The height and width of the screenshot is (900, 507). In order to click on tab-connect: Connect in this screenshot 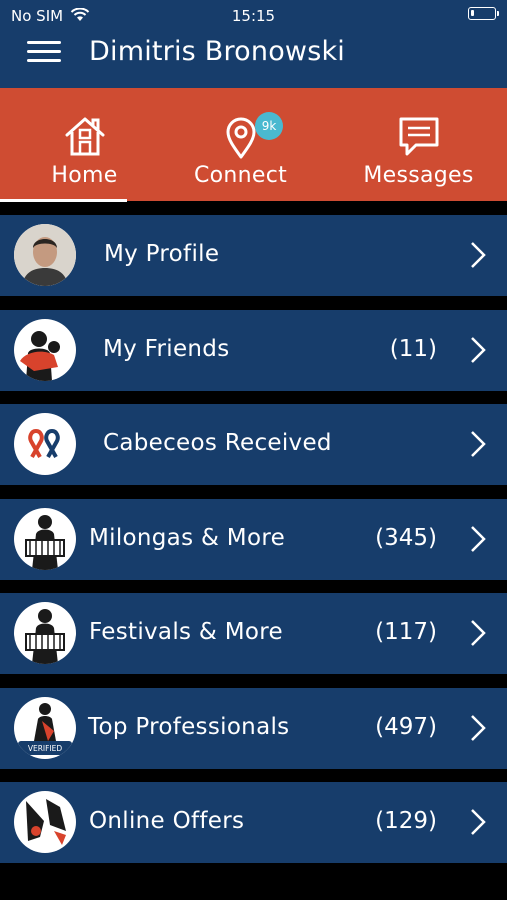, I will do `click(240, 144)`.